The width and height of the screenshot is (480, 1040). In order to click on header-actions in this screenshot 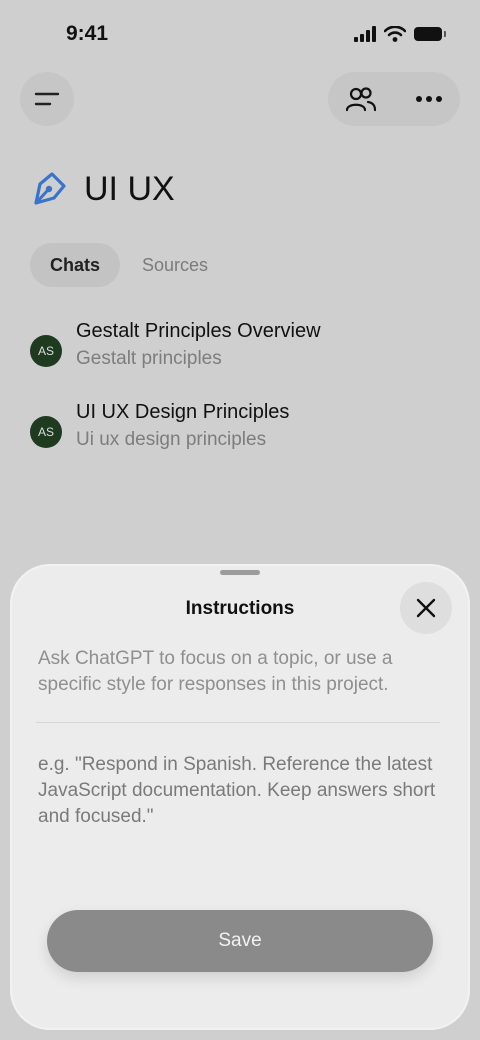, I will do `click(394, 99)`.